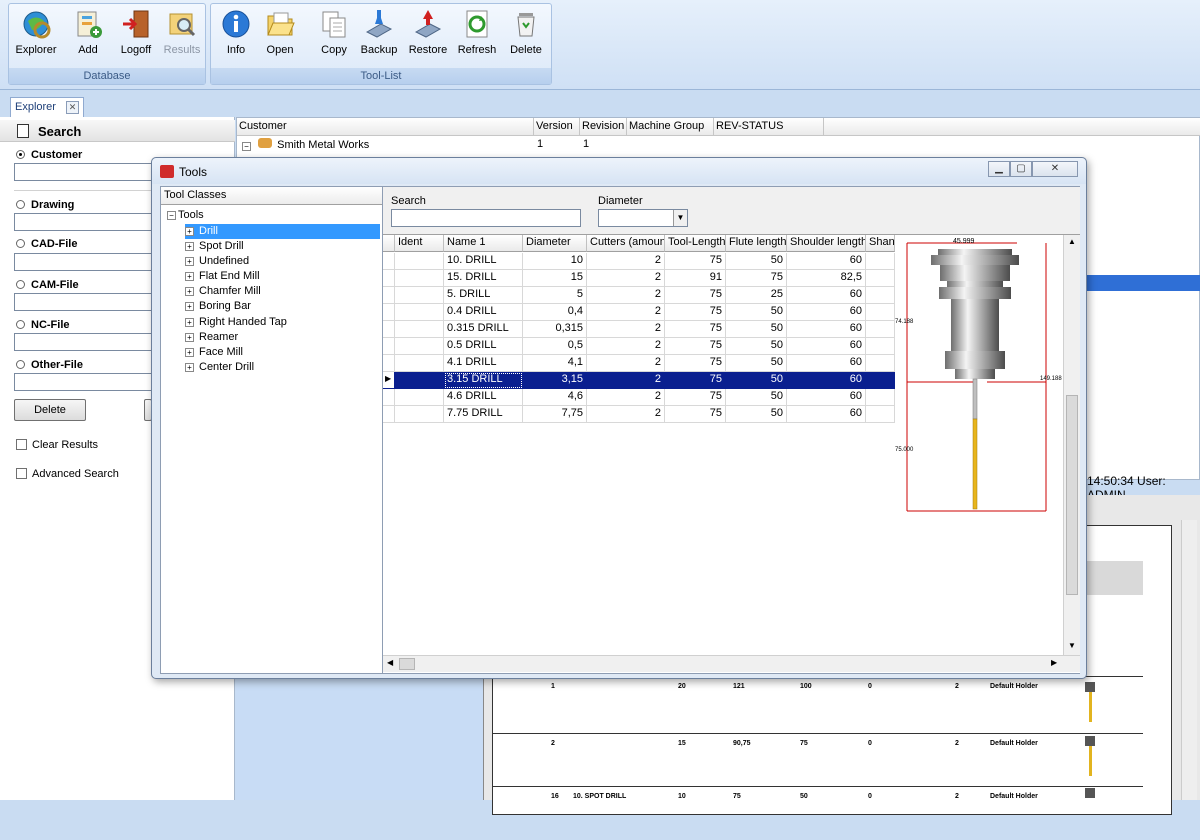 This screenshot has height=840, width=1200. I want to click on preview-scrollbar: ▲ ▼, so click(1071, 445).